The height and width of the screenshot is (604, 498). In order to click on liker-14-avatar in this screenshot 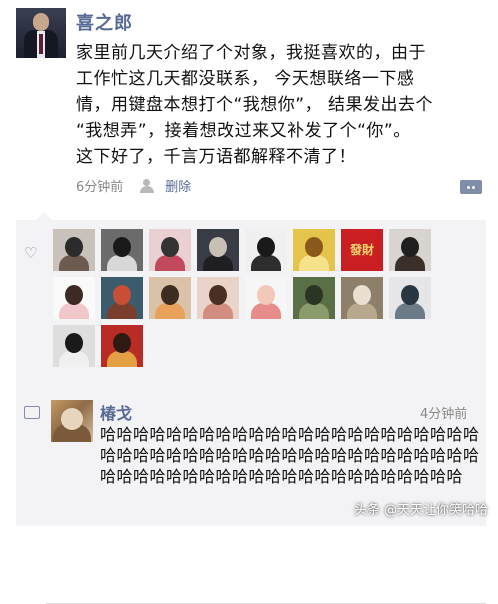, I will do `click(314, 298)`.